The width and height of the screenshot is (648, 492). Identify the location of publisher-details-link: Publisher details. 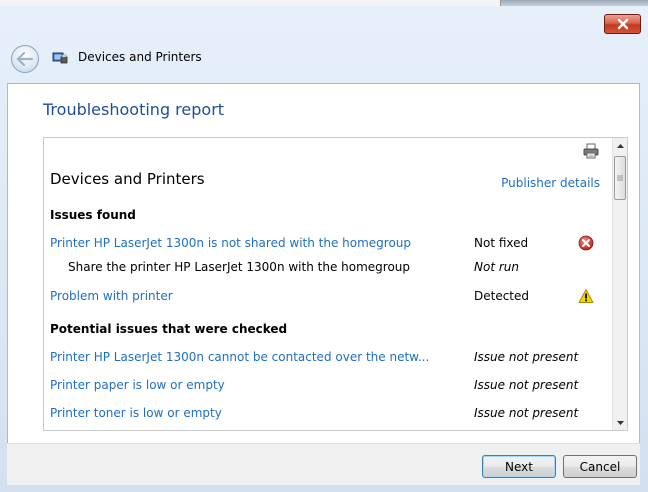
(550, 183).